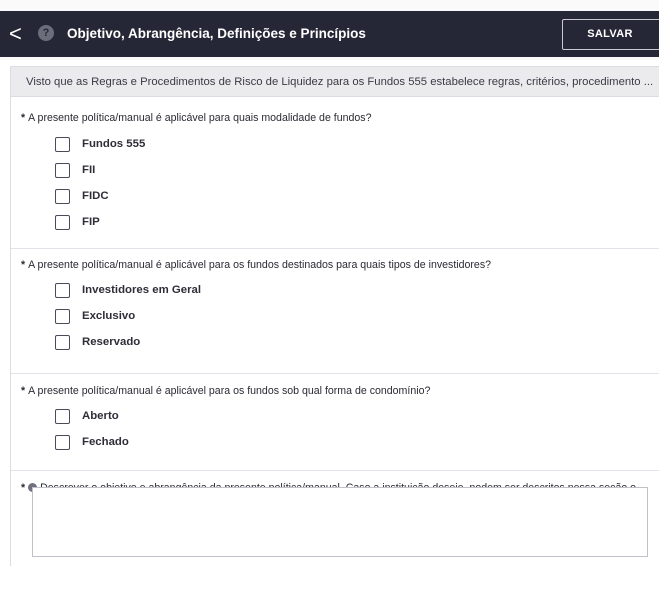  Describe the element at coordinates (610, 34) in the screenshot. I see `save-button: SALVAR` at that location.